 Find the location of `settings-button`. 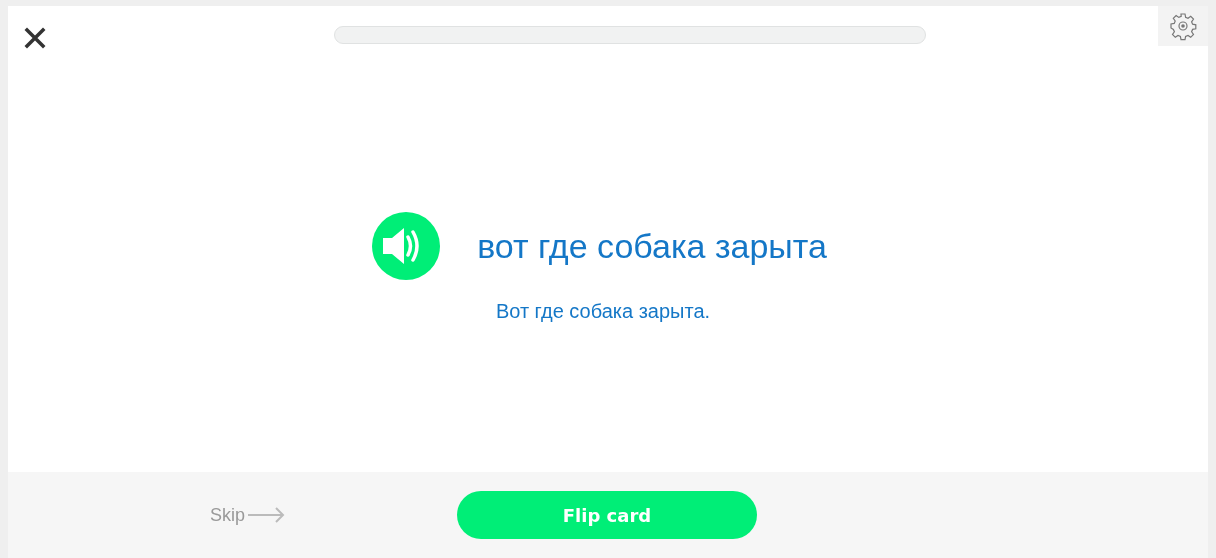

settings-button is located at coordinates (1183, 26).